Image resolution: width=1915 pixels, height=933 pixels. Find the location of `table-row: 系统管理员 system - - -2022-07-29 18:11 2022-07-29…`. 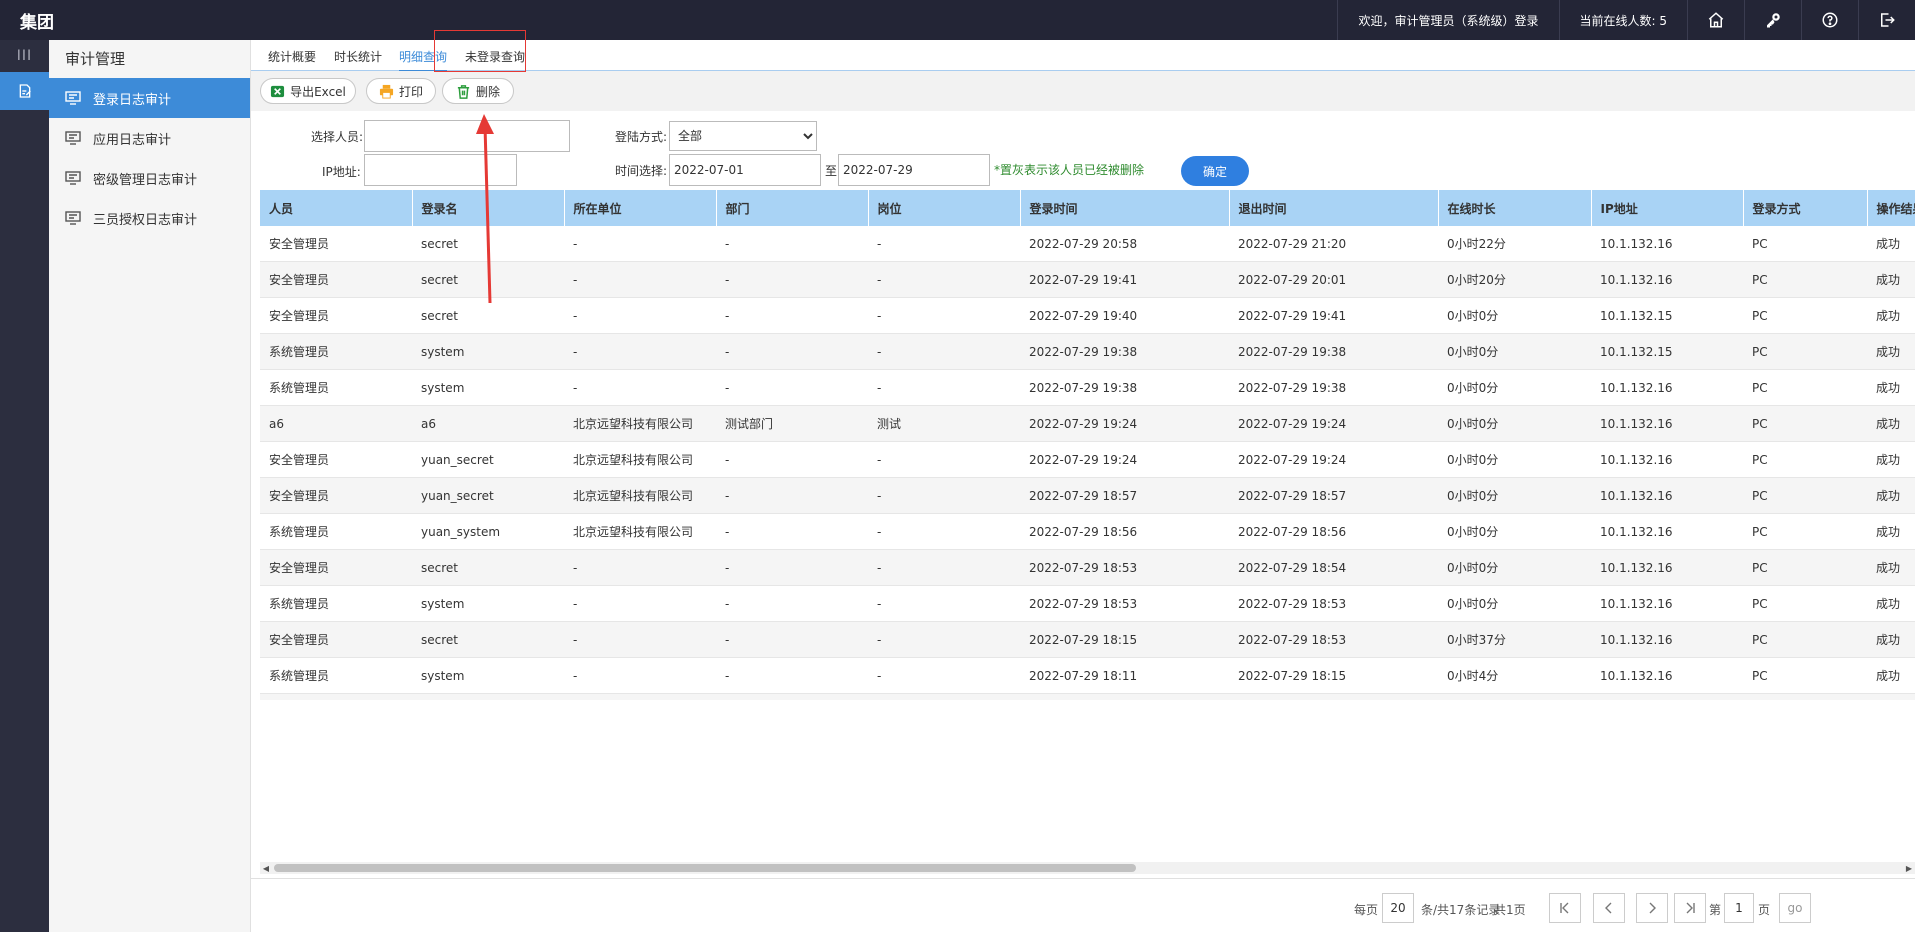

table-row: 系统管理员 system - - -2022-07-29 18:11 2022-07-29… is located at coordinates (1087, 675).